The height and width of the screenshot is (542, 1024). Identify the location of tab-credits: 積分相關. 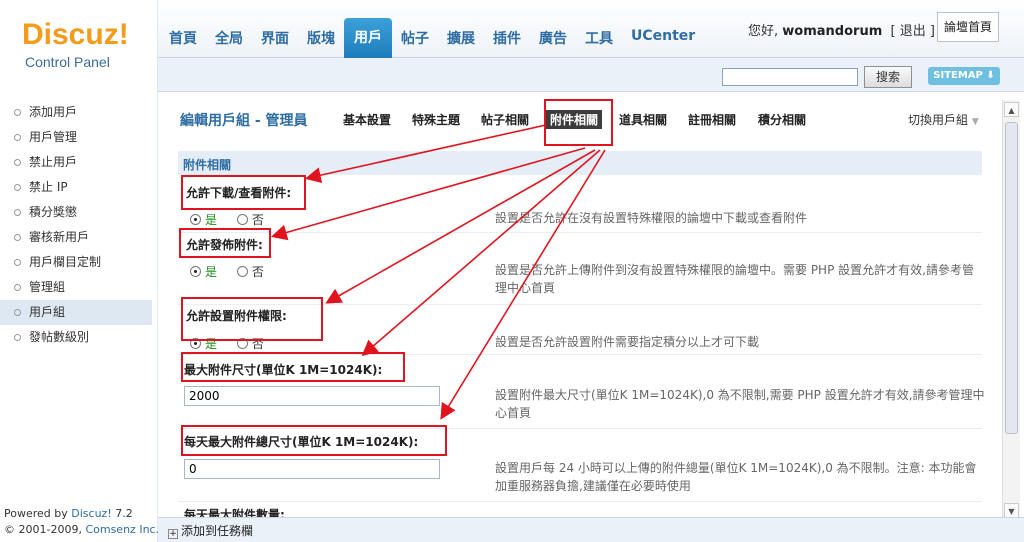
(782, 119).